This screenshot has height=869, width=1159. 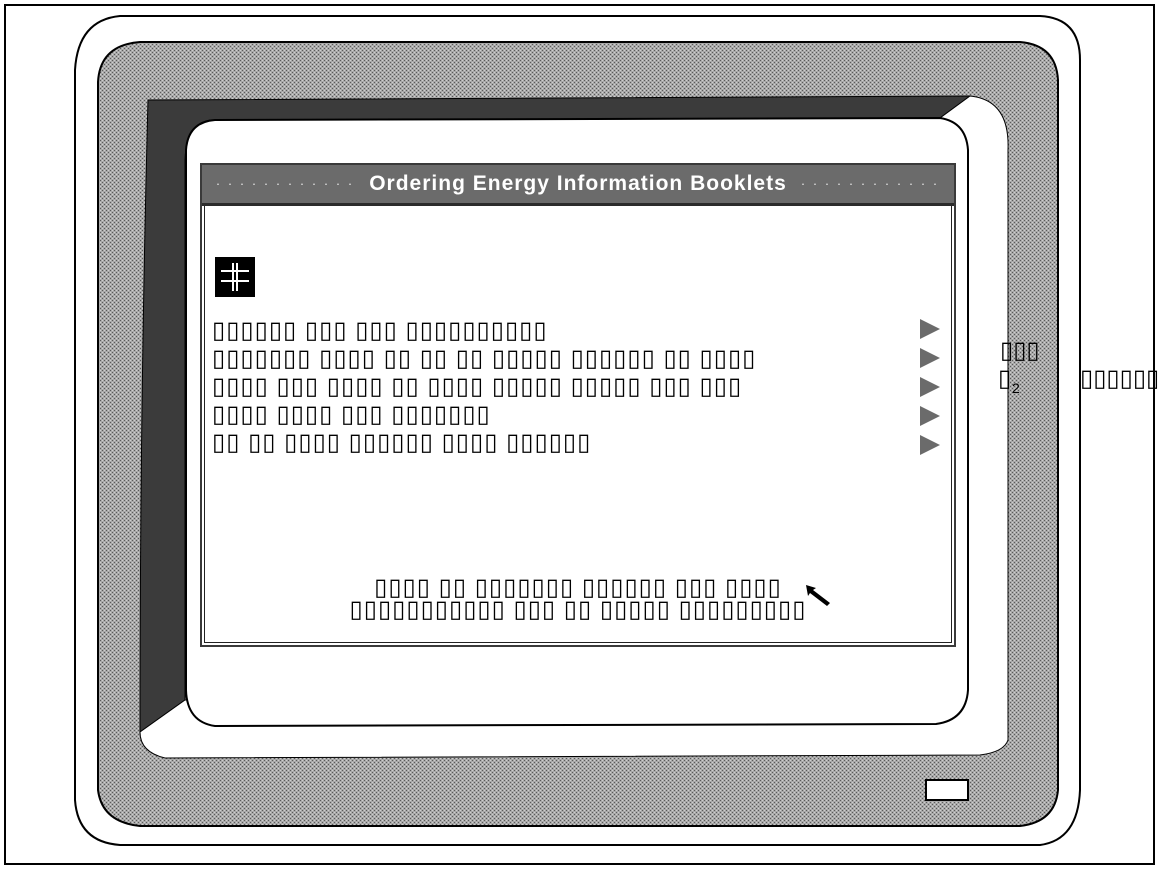 I want to click on clipboard-icon, so click(x=235, y=277).